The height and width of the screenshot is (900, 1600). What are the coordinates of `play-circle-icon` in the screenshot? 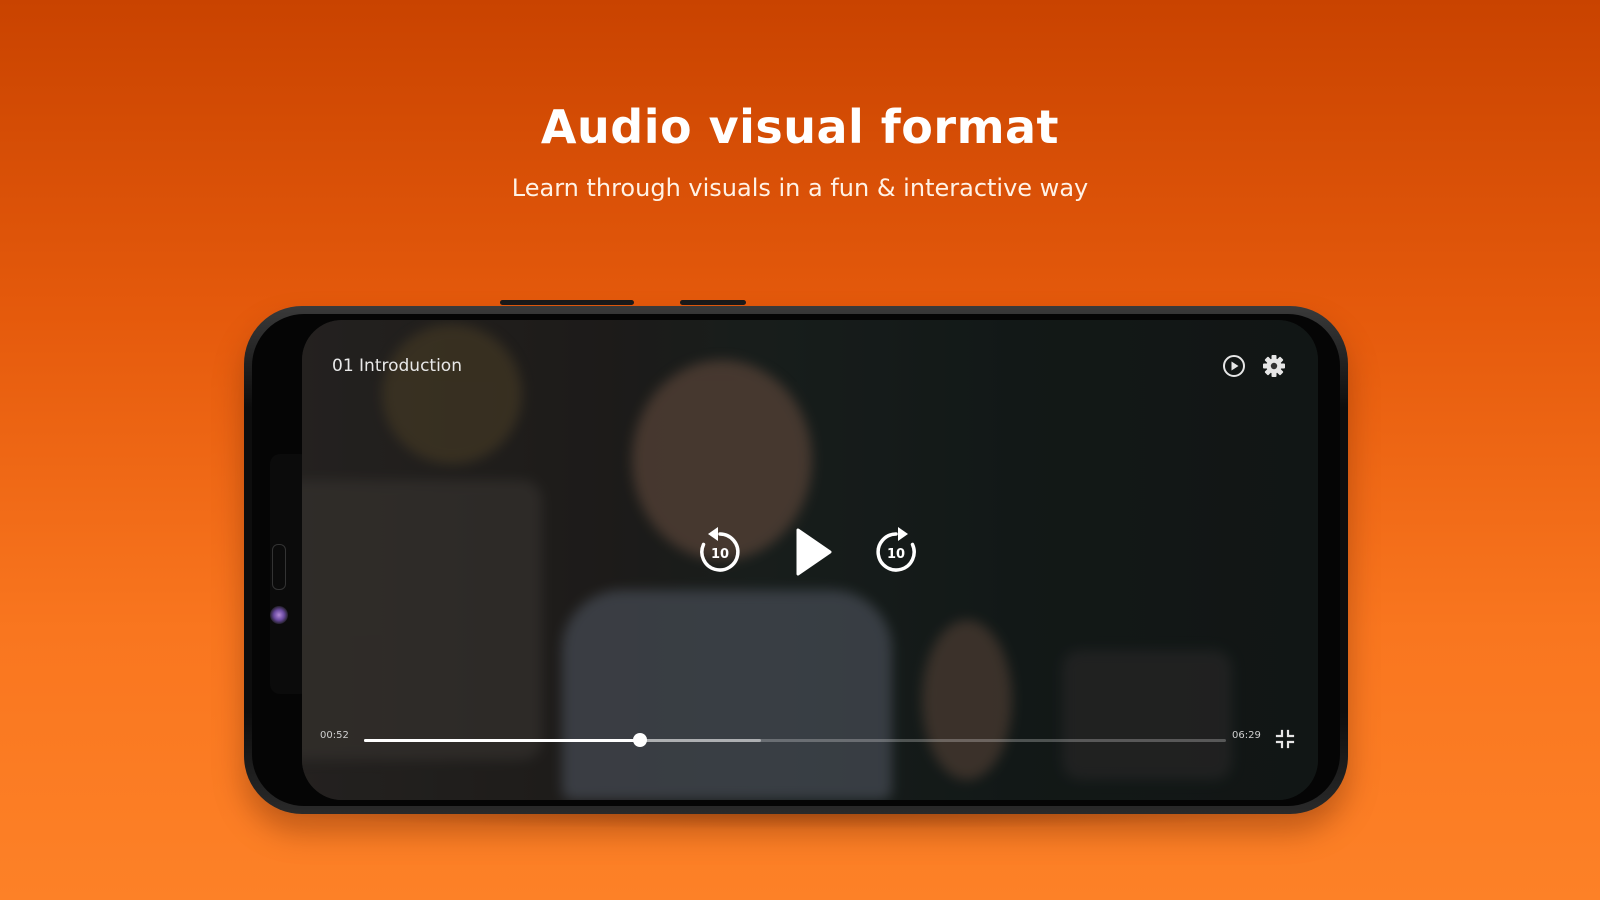 It's located at (1234, 366).